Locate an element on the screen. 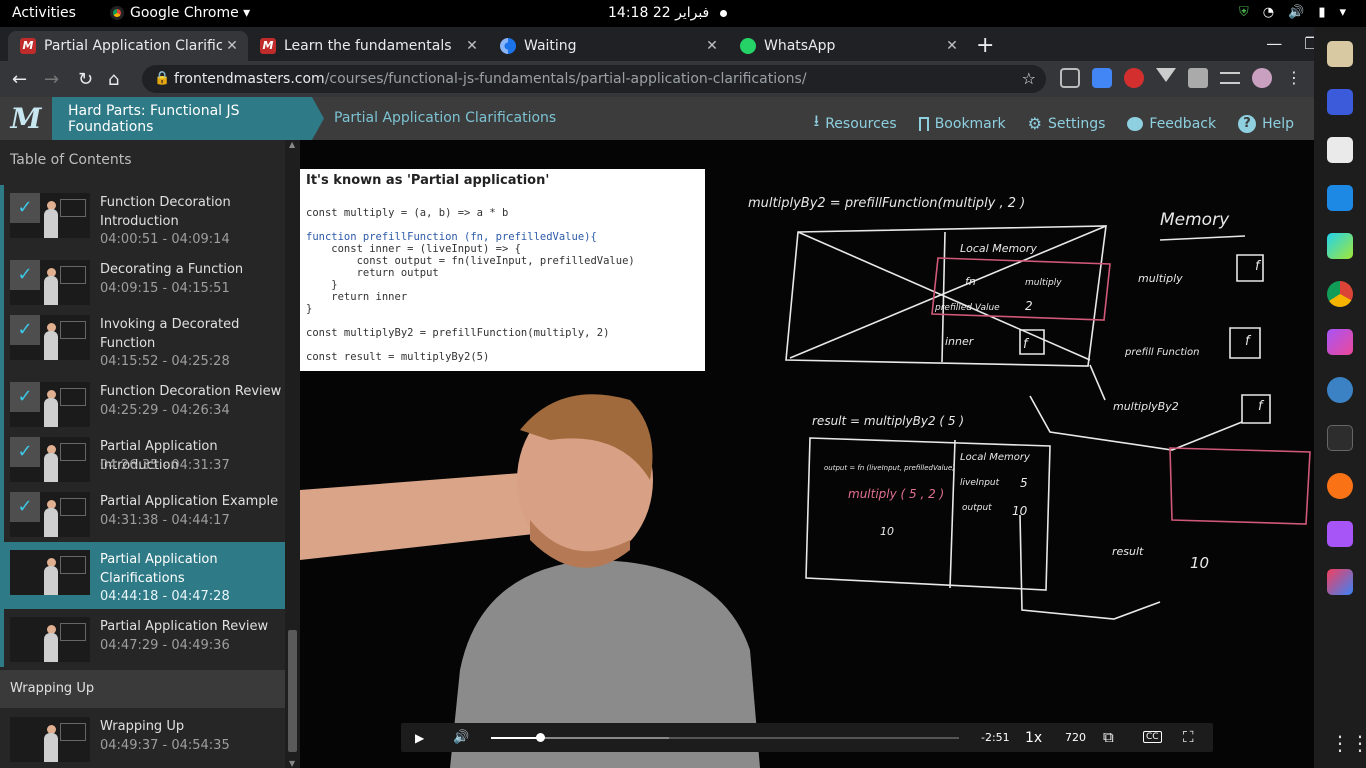 Image resolution: width=1366 pixels, height=768 pixels. tab-title: Partial Application Clarific is located at coordinates (133, 46).